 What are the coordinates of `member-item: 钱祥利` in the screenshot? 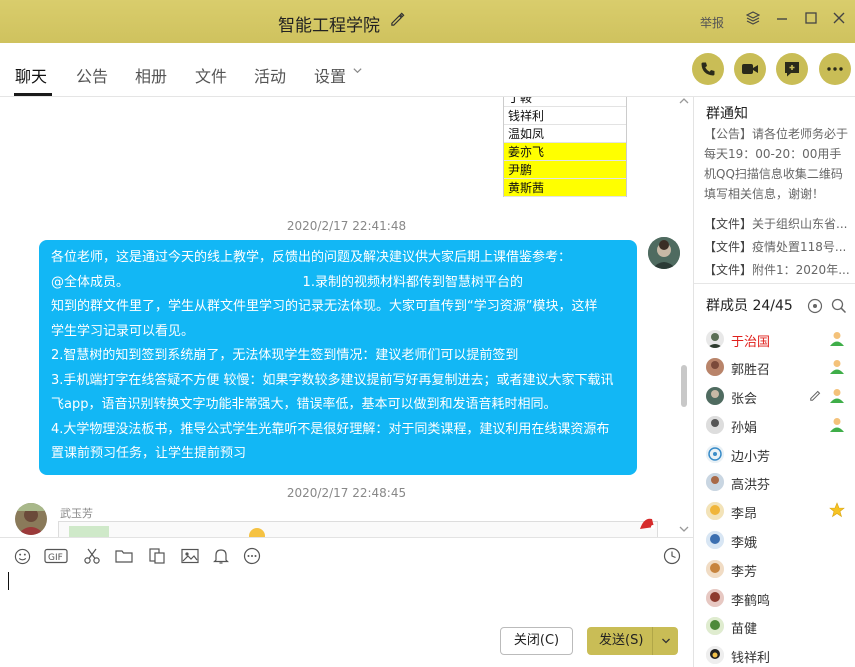 It's located at (778, 655).